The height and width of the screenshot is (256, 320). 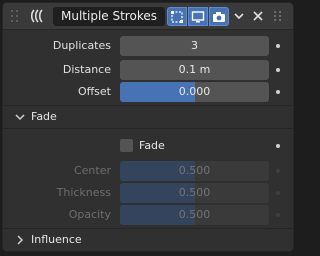 I want to click on distance-row: Distance 0.1 m, so click(x=148, y=70).